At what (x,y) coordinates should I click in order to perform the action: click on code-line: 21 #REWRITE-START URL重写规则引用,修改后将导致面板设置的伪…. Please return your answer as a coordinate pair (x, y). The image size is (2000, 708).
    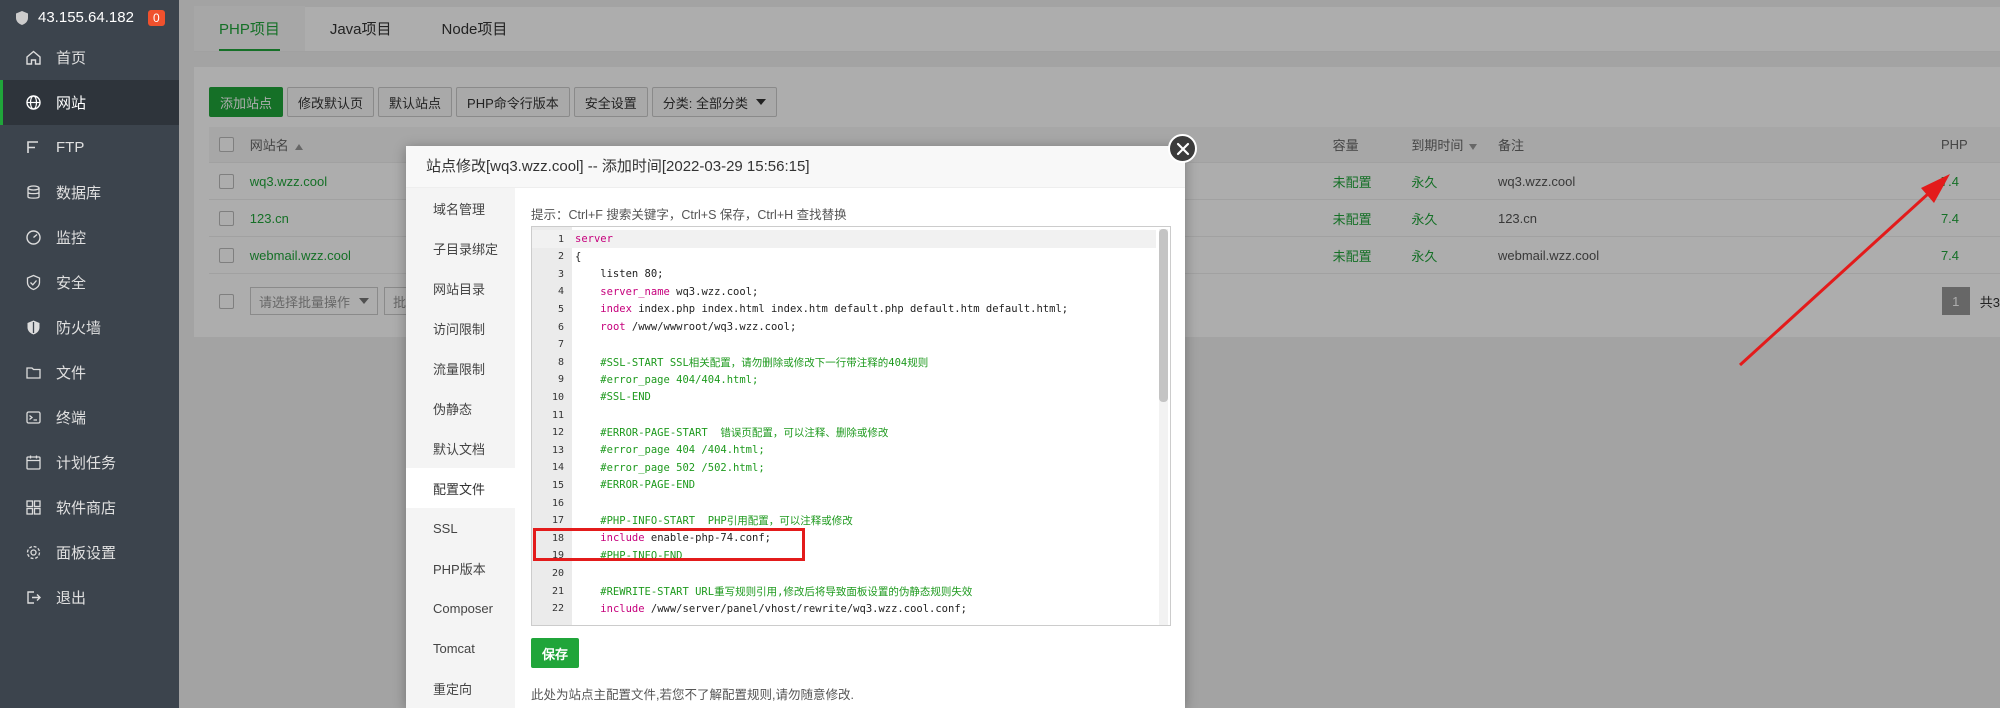
    Looking at the image, I should click on (844, 591).